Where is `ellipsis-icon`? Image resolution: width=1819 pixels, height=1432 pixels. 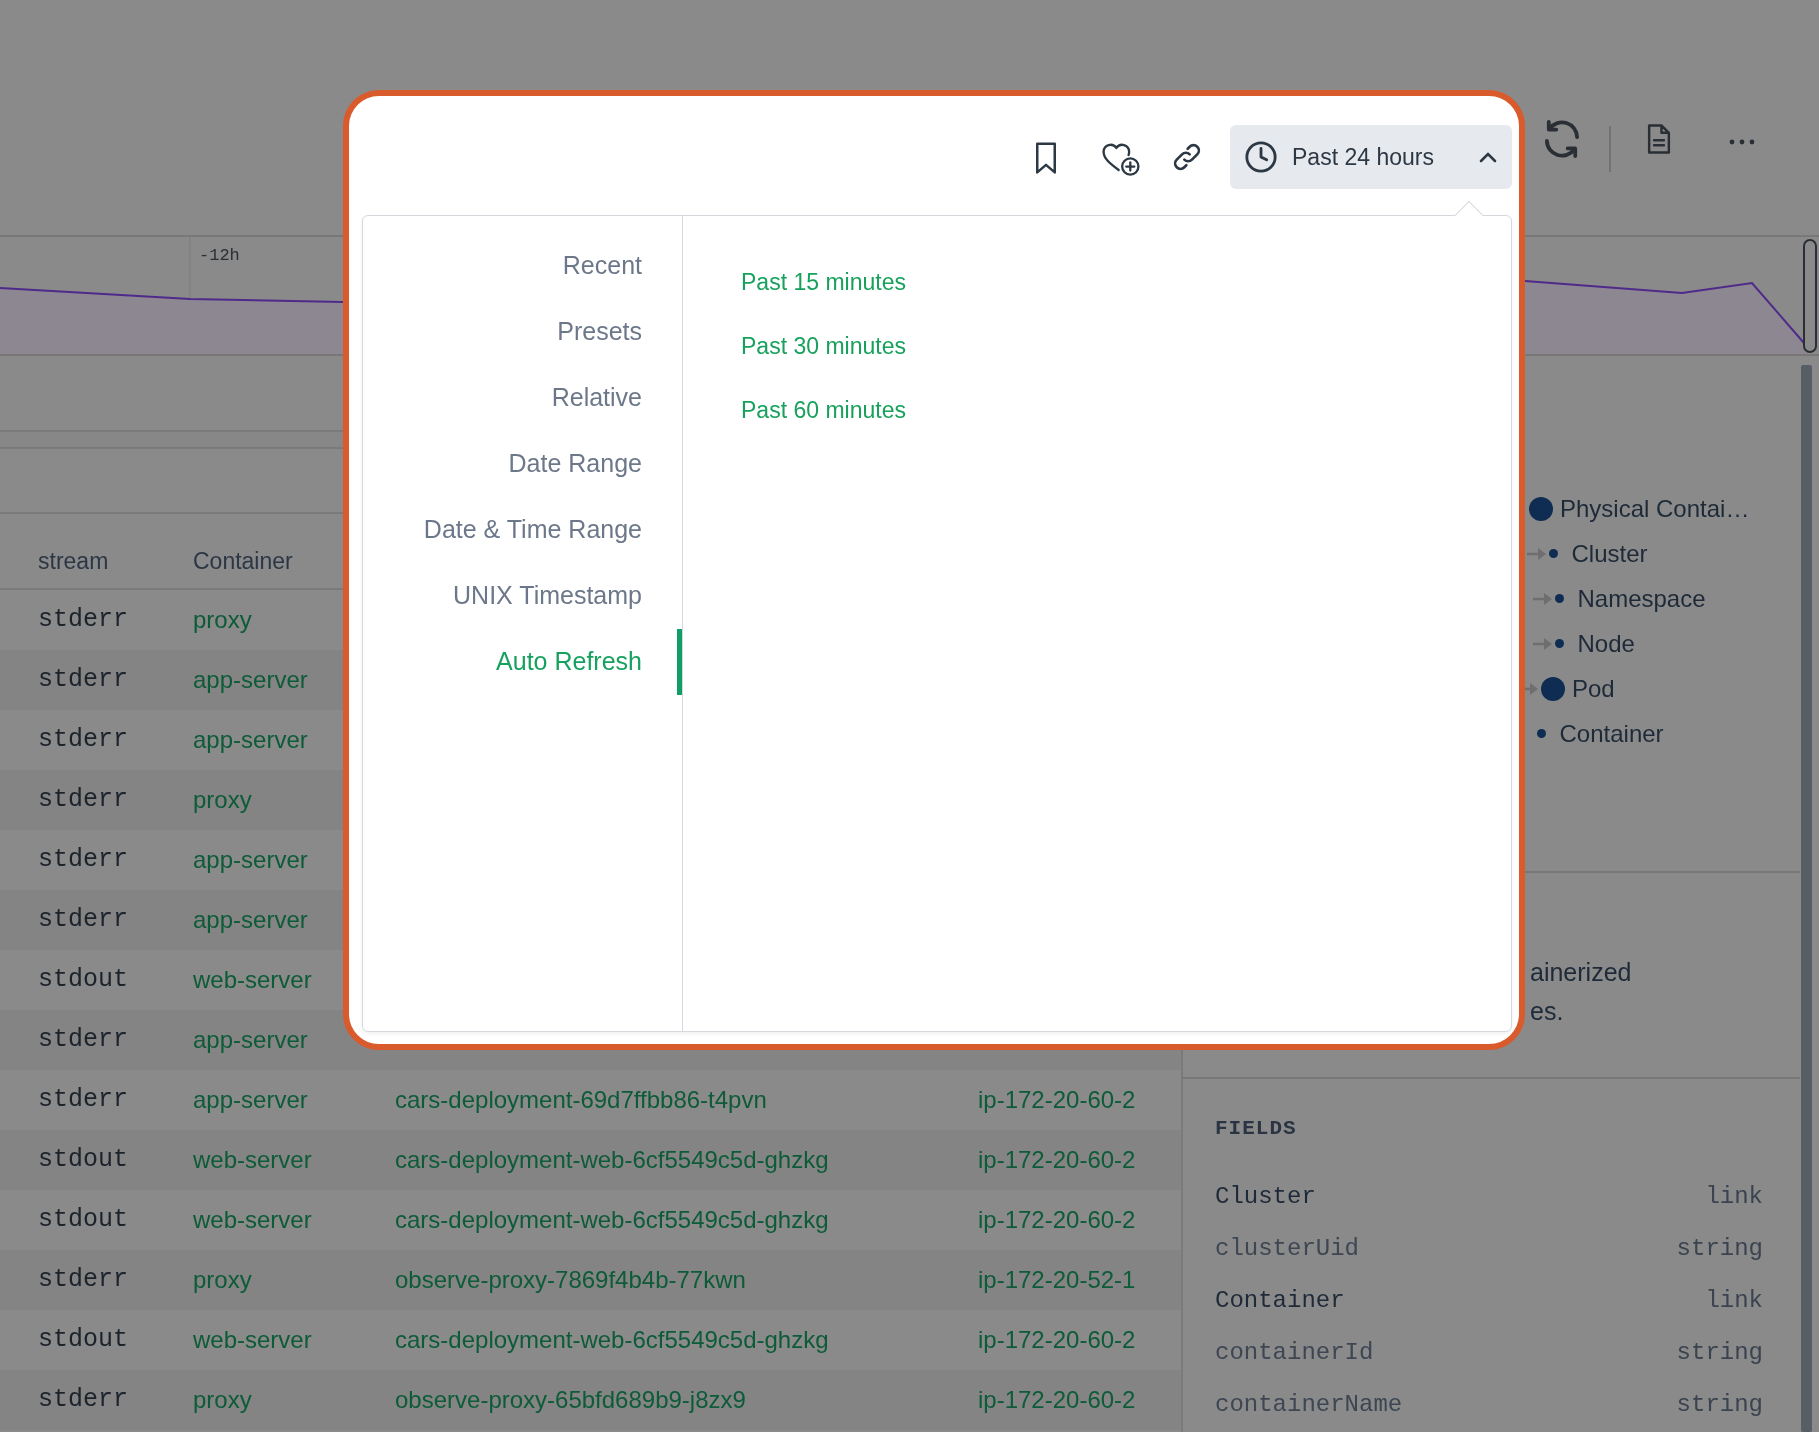 ellipsis-icon is located at coordinates (1742, 142).